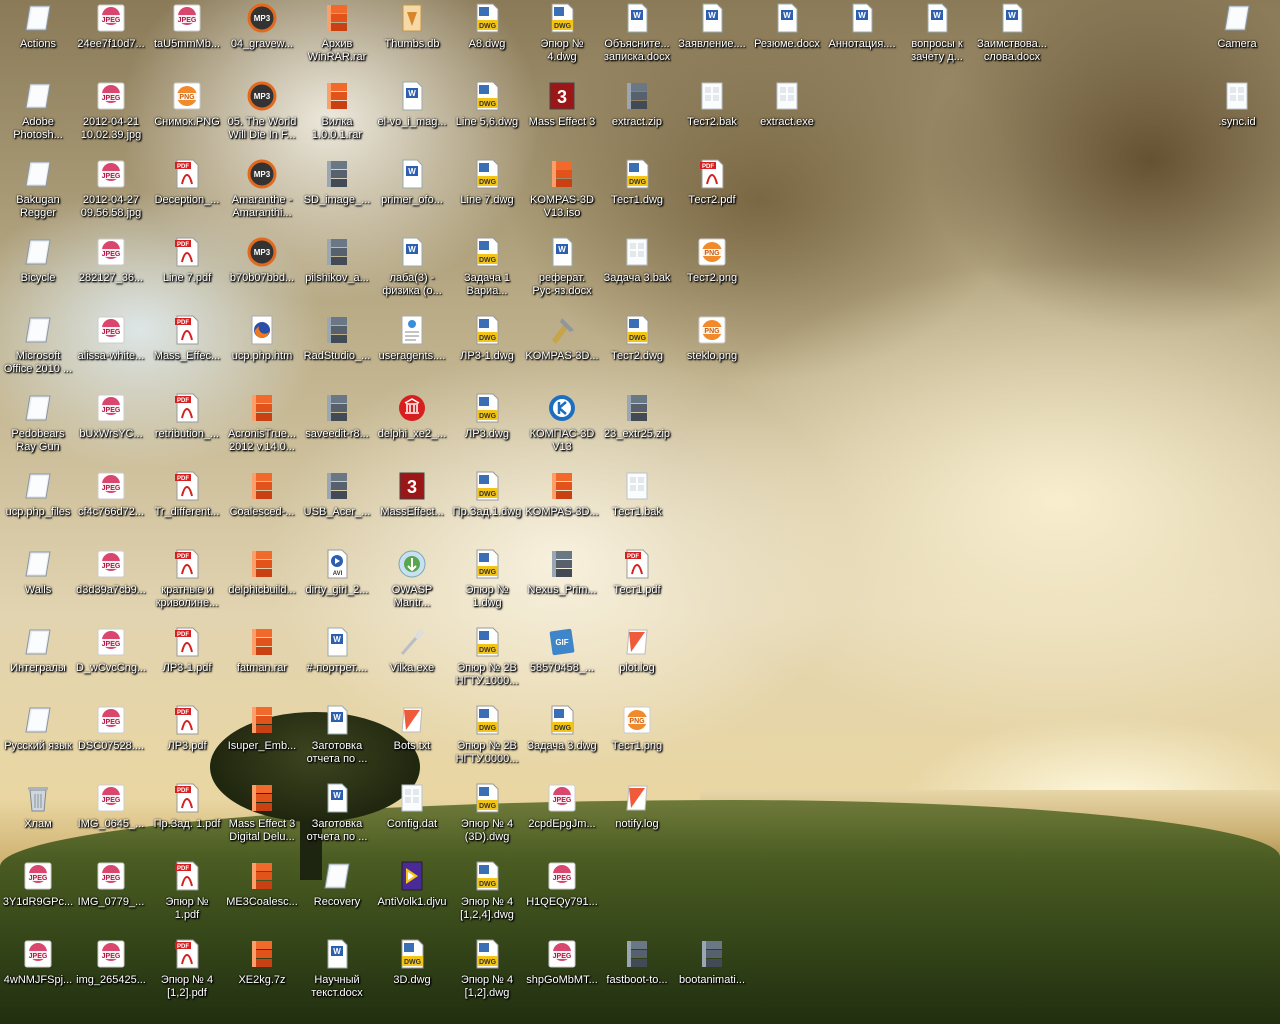 This screenshot has height=1024, width=1280. Describe the element at coordinates (38, 506) in the screenshot. I see `desktop-icon-ucp-php-files: ucp.php_files` at that location.